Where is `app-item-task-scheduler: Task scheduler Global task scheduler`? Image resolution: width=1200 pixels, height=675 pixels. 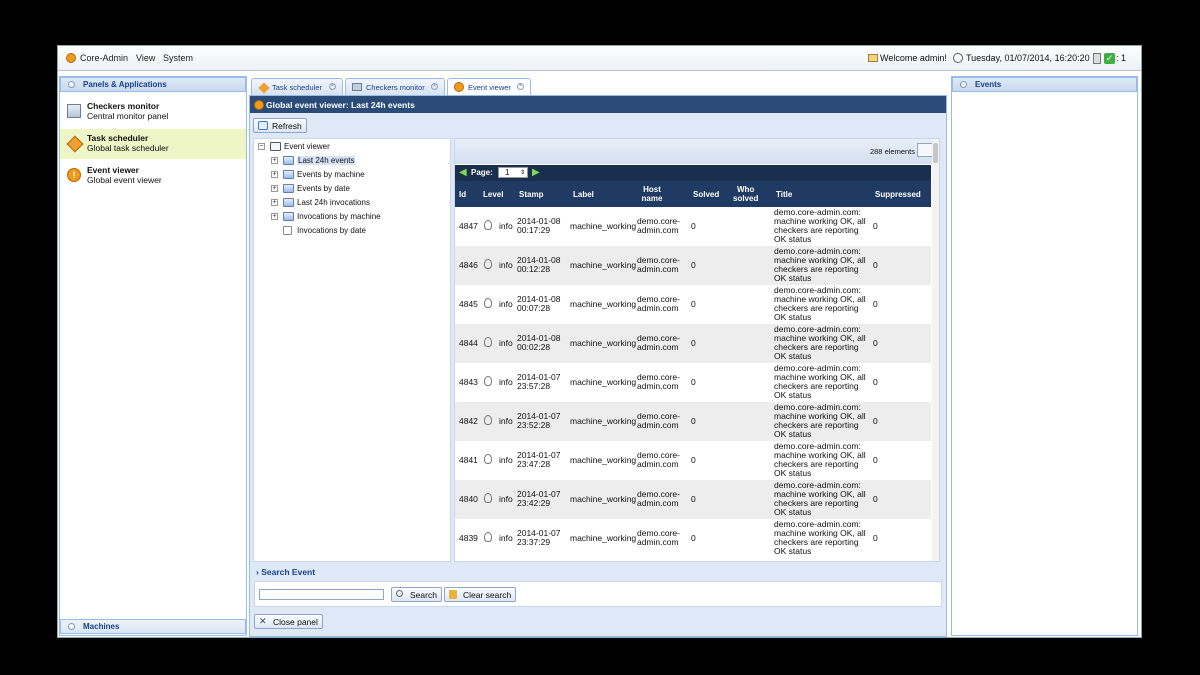 app-item-task-scheduler: Task scheduler Global task scheduler is located at coordinates (153, 144).